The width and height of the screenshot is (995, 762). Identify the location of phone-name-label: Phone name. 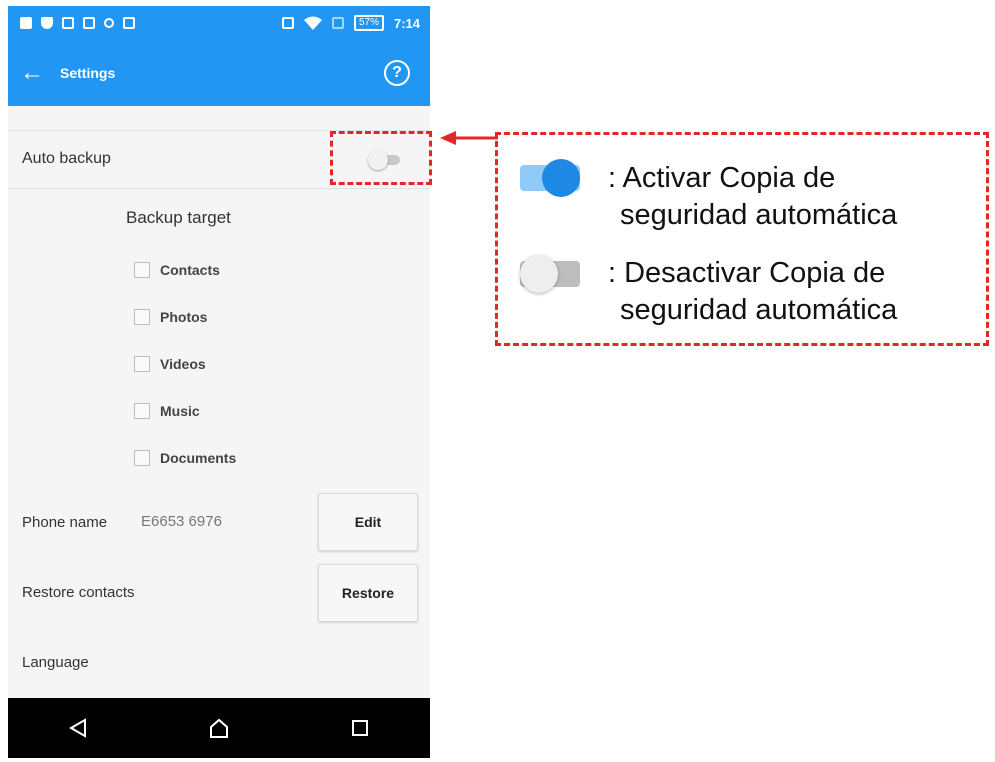
(65, 522).